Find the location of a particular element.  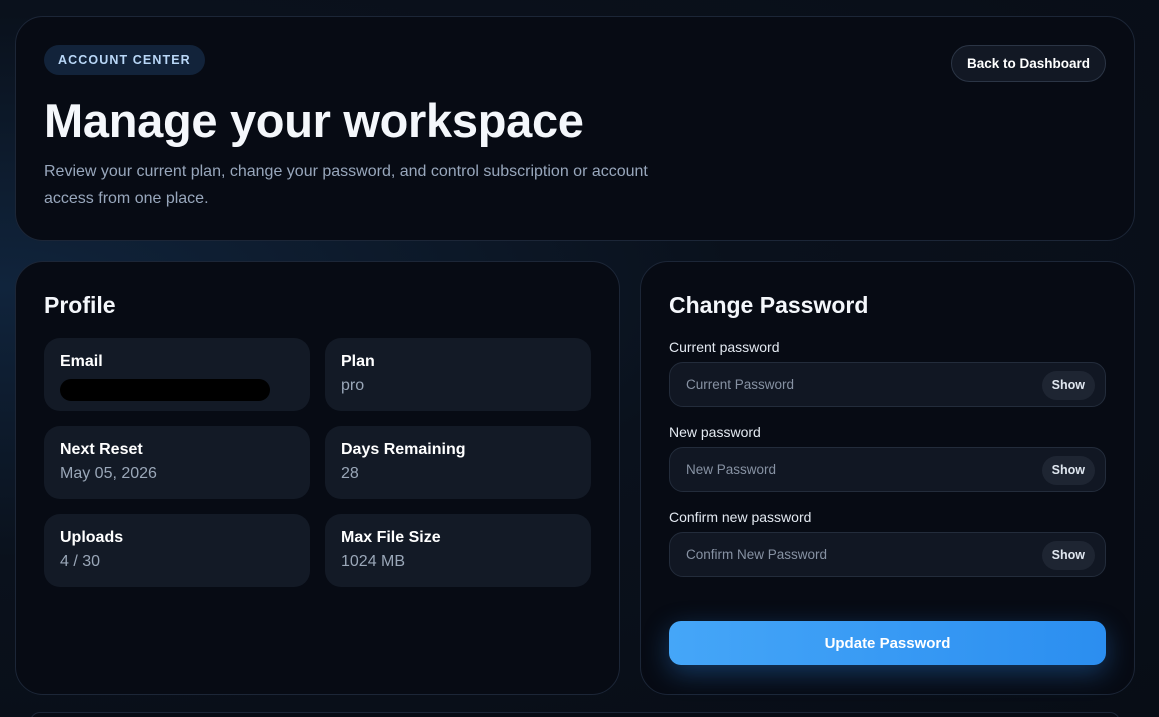

new-password-label: New password is located at coordinates (715, 432).